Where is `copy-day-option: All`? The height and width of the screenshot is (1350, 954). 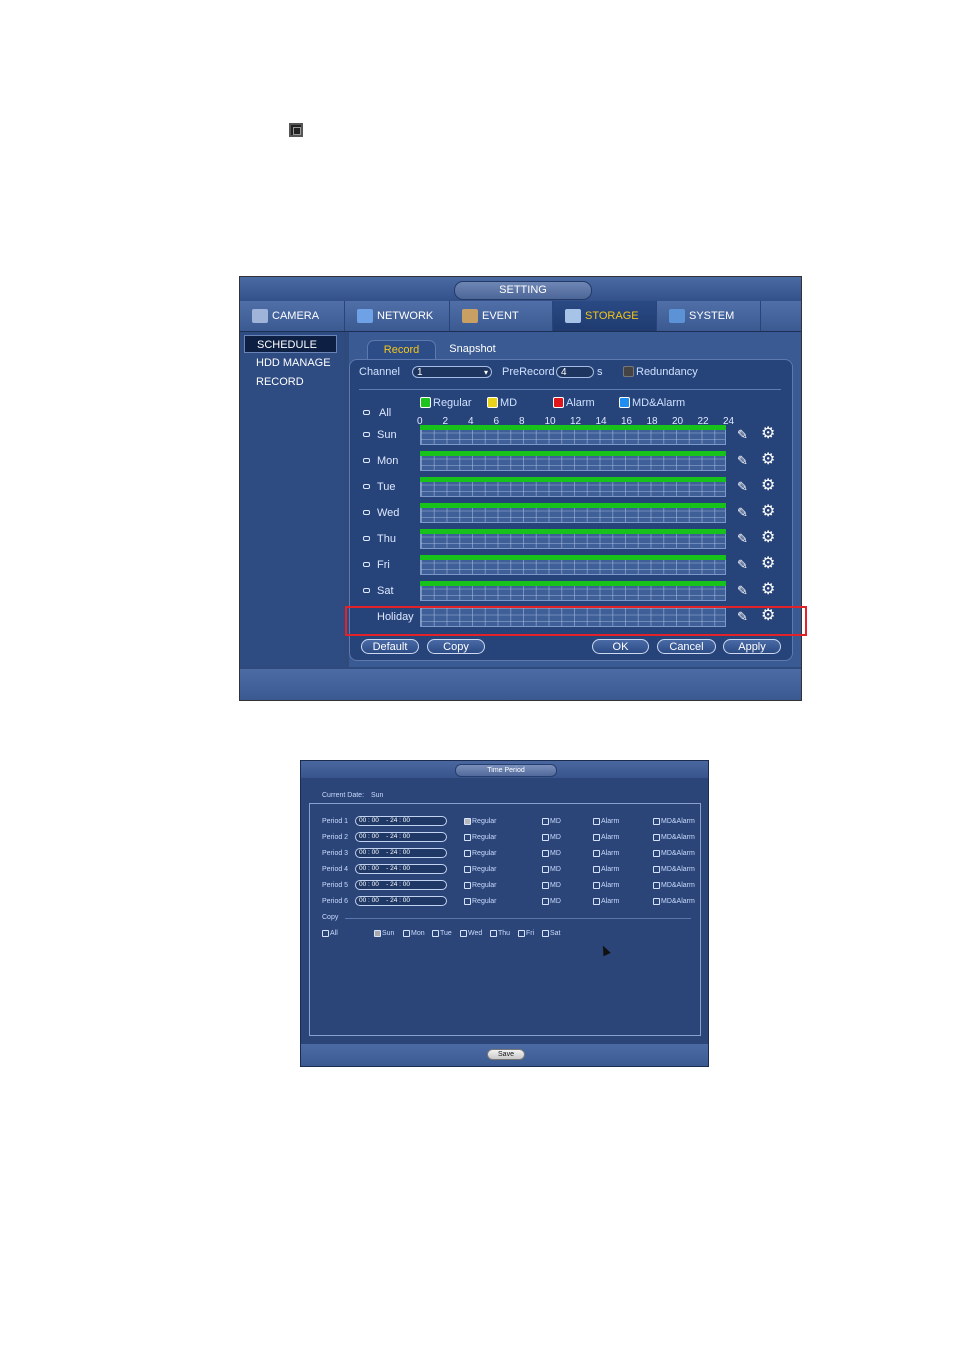 copy-day-option: All is located at coordinates (330, 933).